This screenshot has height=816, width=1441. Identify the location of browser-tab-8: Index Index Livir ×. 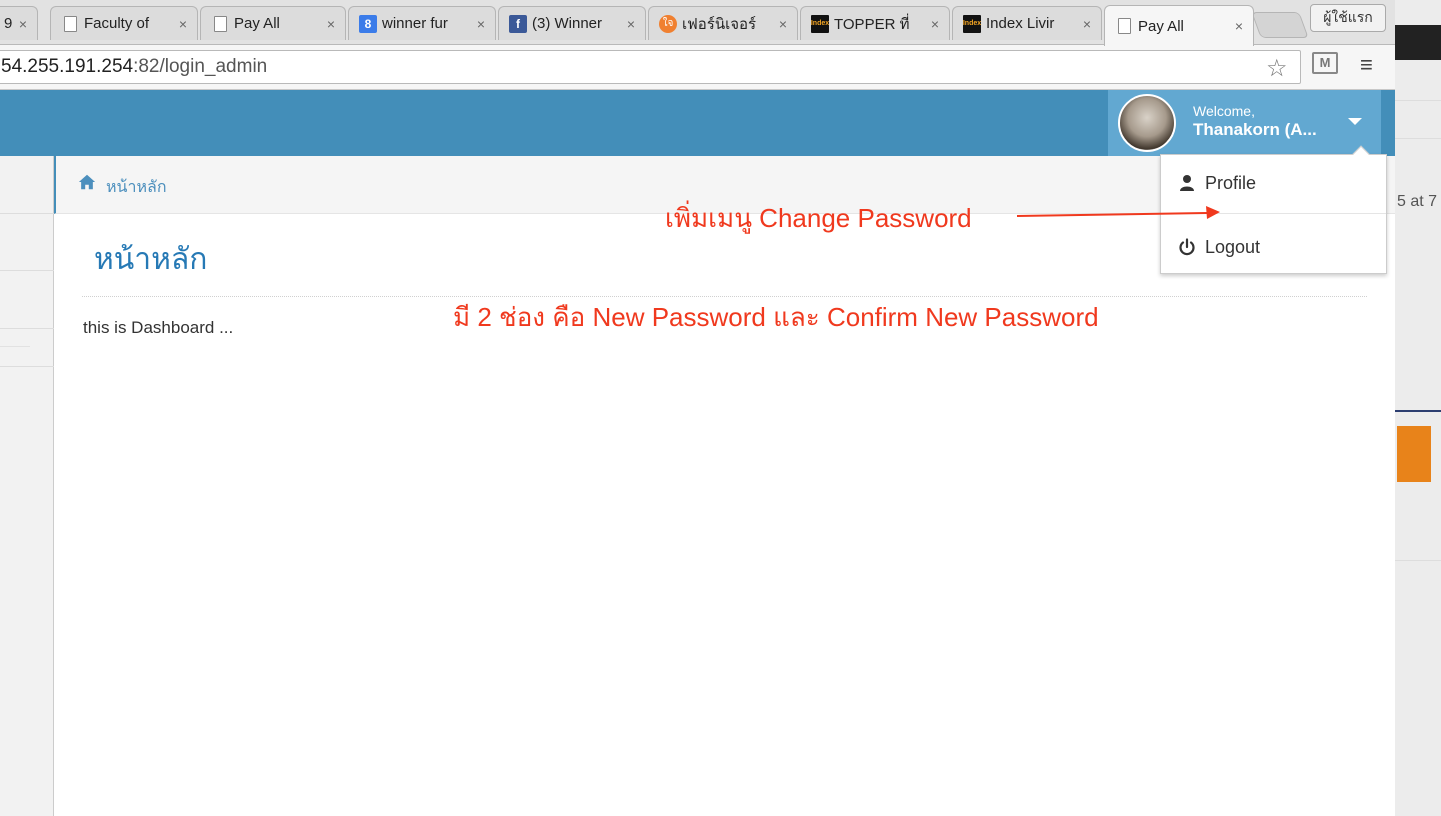
(1027, 23).